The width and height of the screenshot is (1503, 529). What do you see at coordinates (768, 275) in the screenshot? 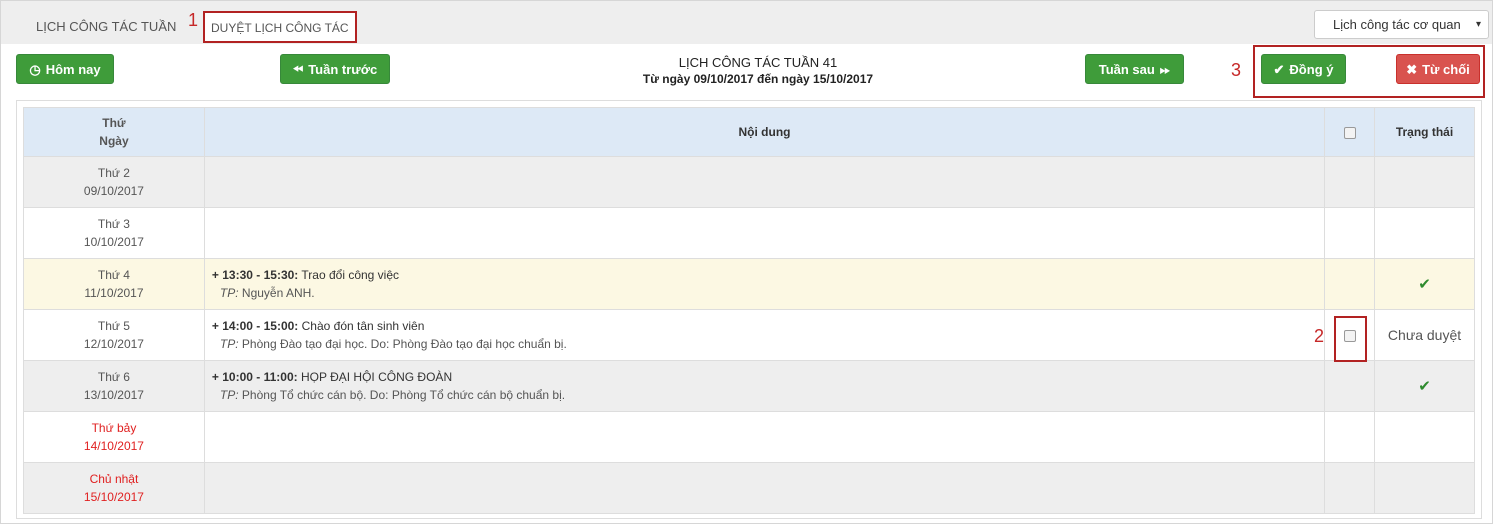
I see `event-line: + 13:30 - 15:30: Trao đổi công việc` at bounding box center [768, 275].